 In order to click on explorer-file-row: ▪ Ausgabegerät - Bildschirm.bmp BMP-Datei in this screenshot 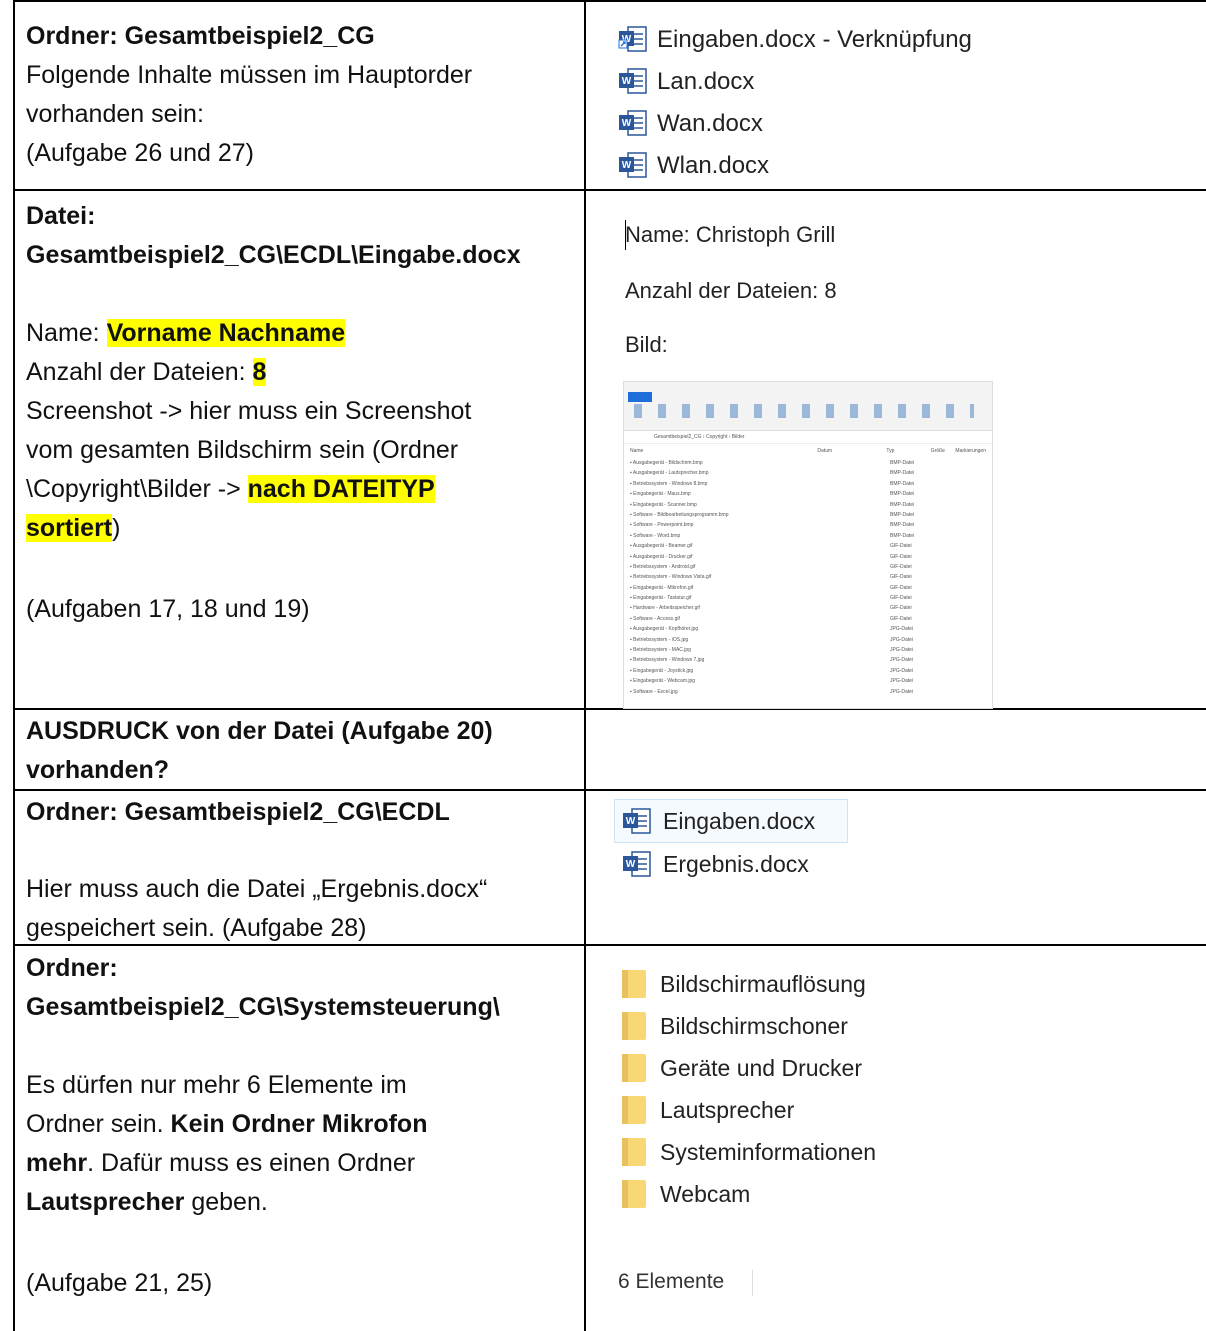, I will do `click(808, 463)`.